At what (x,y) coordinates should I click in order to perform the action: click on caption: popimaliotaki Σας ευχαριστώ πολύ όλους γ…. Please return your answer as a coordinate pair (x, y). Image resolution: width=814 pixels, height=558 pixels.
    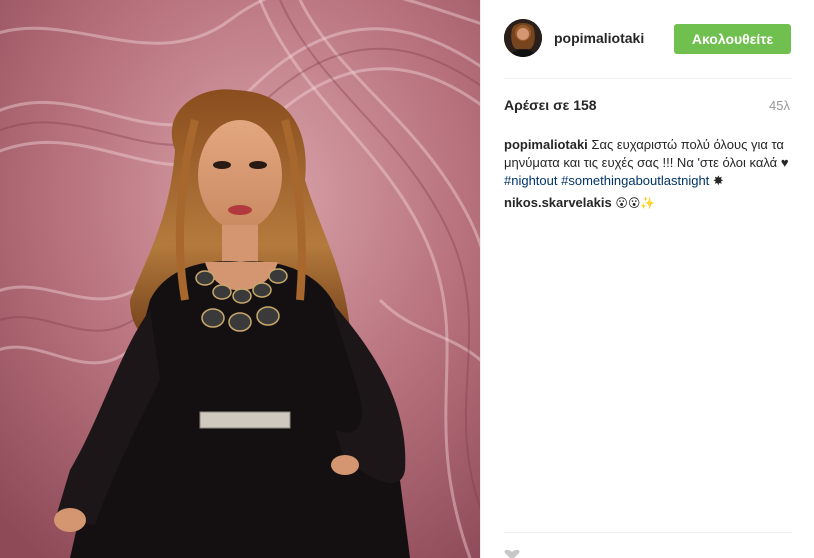
    Looking at the image, I should click on (649, 163).